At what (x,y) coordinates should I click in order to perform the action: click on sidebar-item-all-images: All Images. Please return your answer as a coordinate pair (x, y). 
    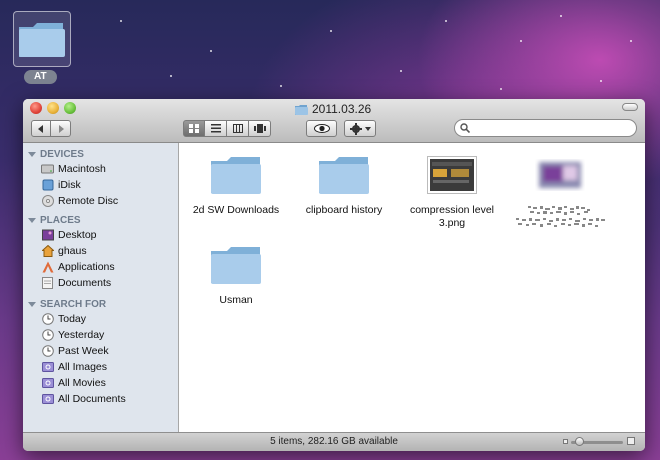
    Looking at the image, I should click on (74, 366).